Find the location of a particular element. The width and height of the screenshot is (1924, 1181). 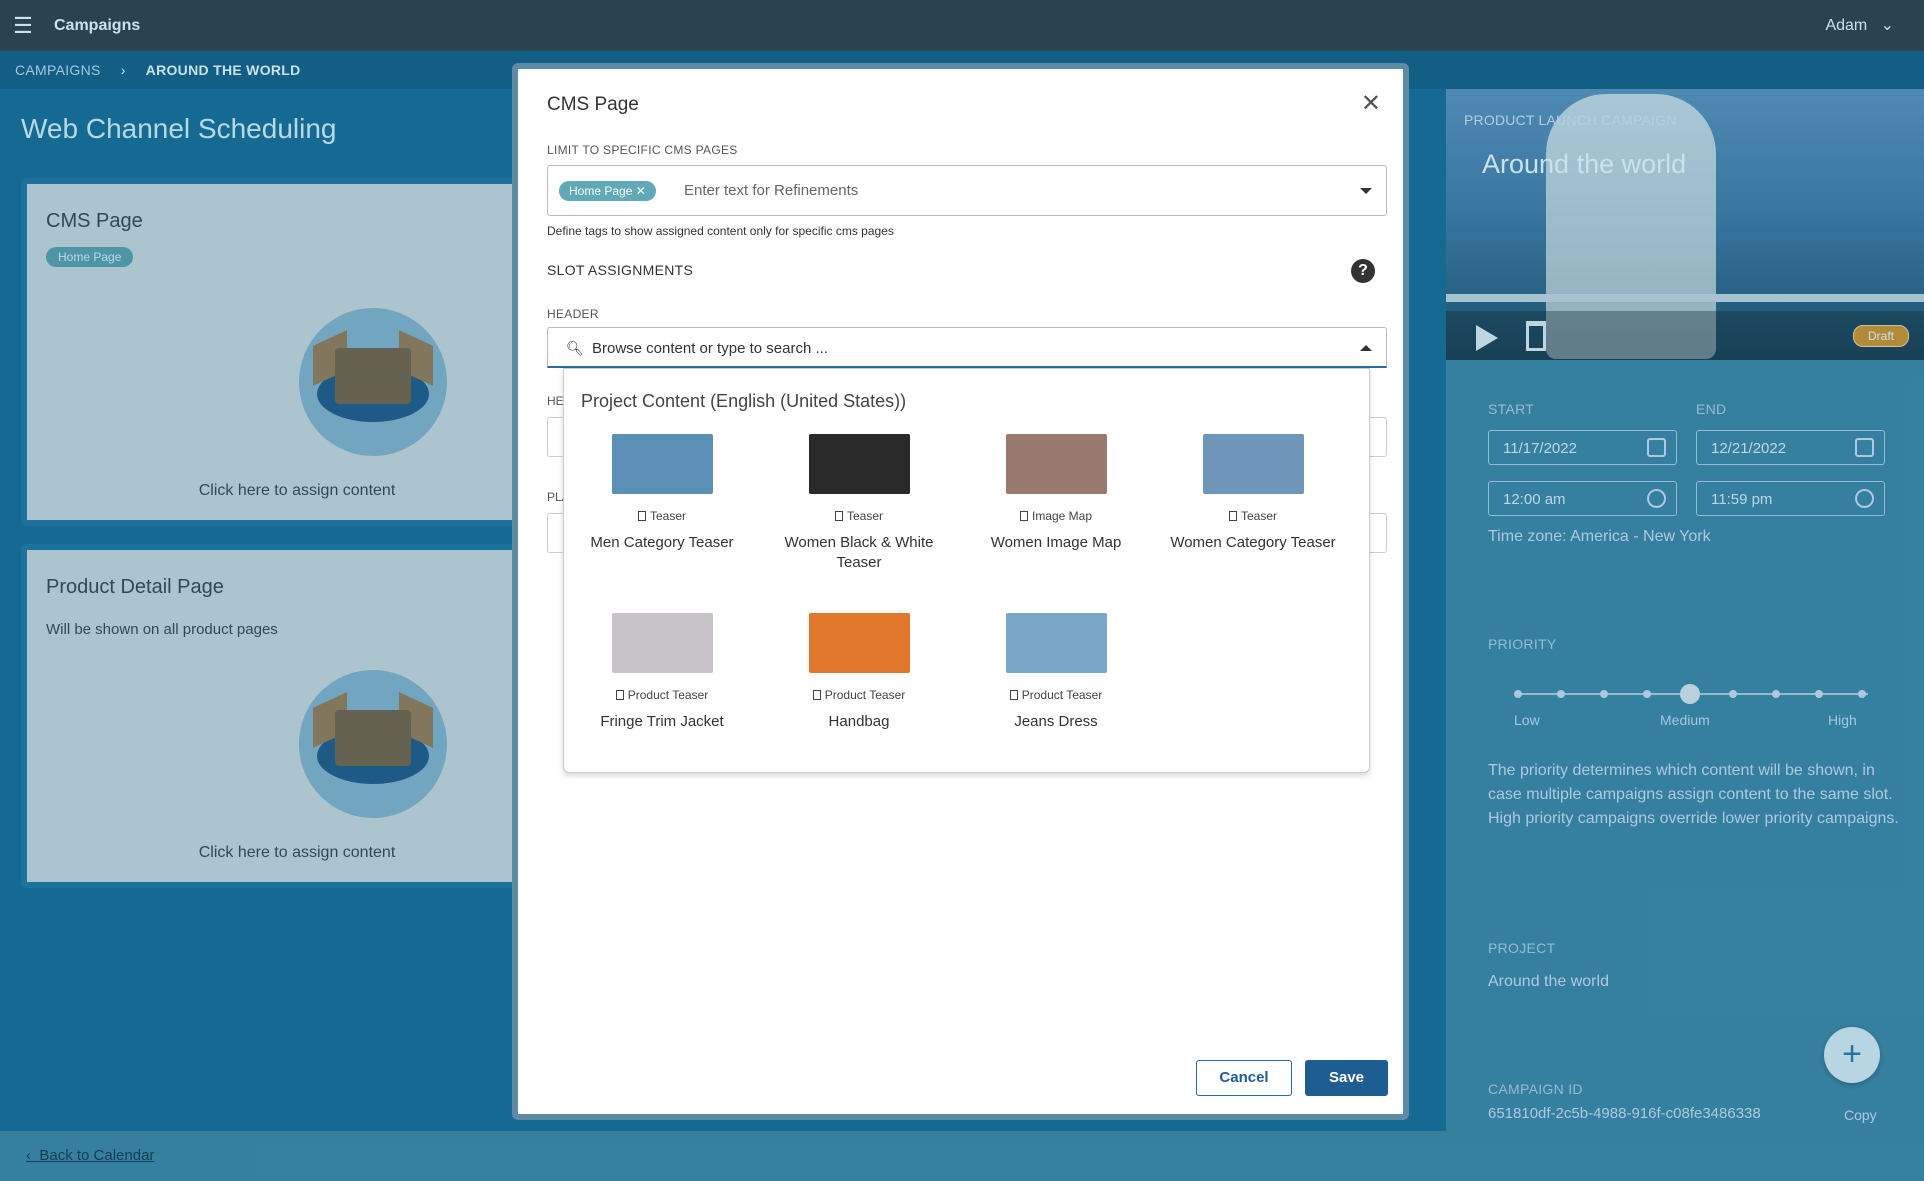

content-type: Image Map is located at coordinates (1056, 516).